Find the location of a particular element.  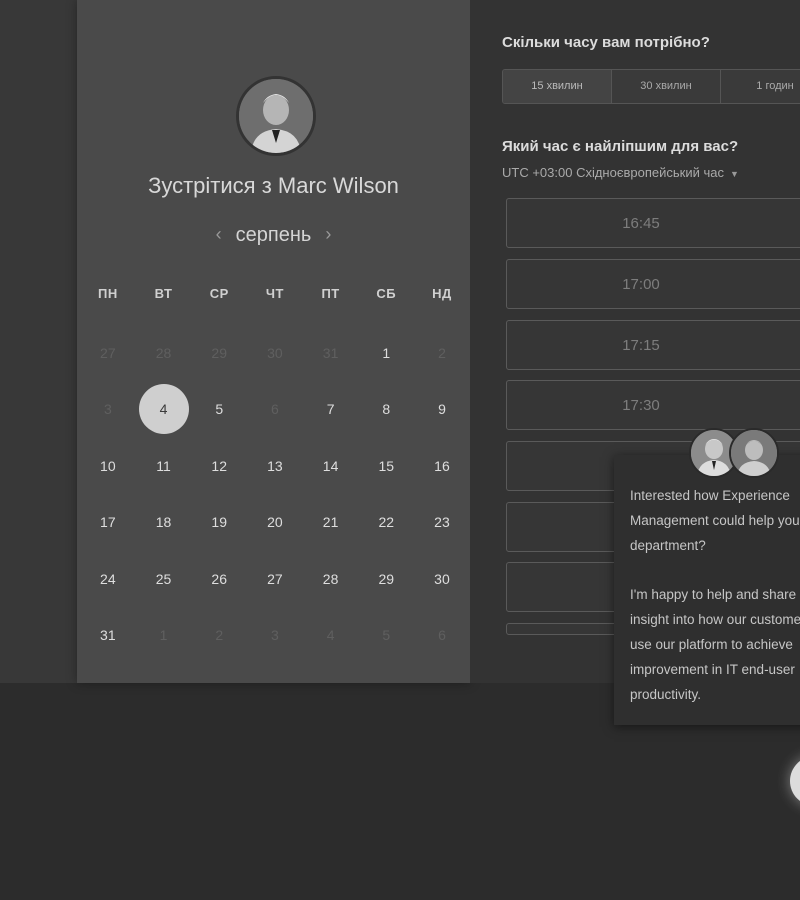

calendar-day: 30 is located at coordinates (442, 579).